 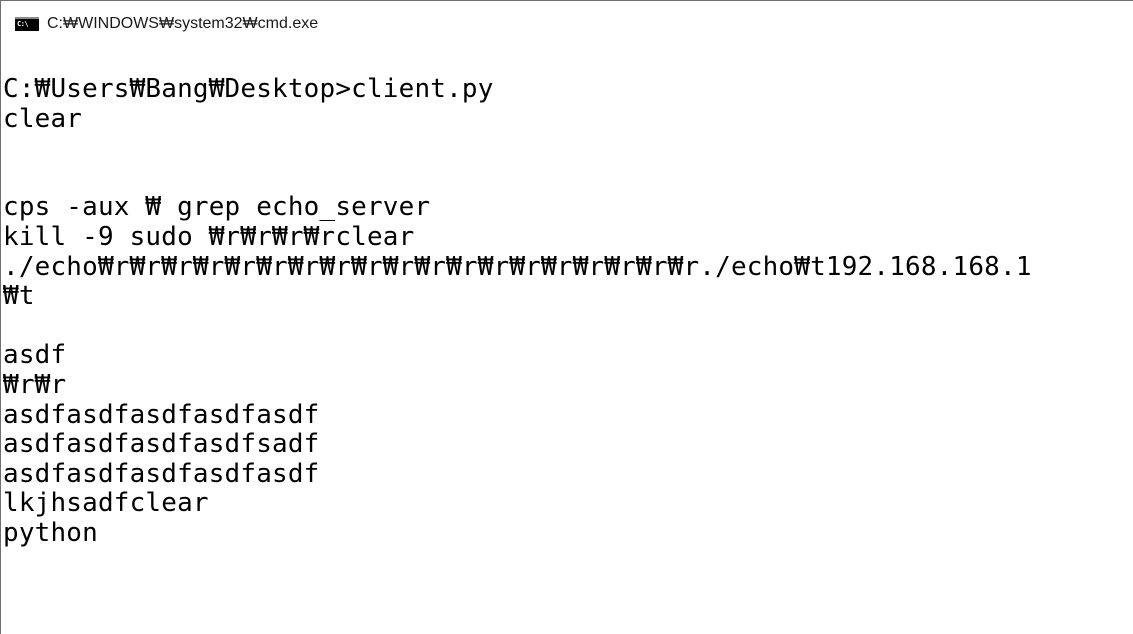 I want to click on console-line: asdfasdfasdfasdfsadf, so click(x=161, y=444).